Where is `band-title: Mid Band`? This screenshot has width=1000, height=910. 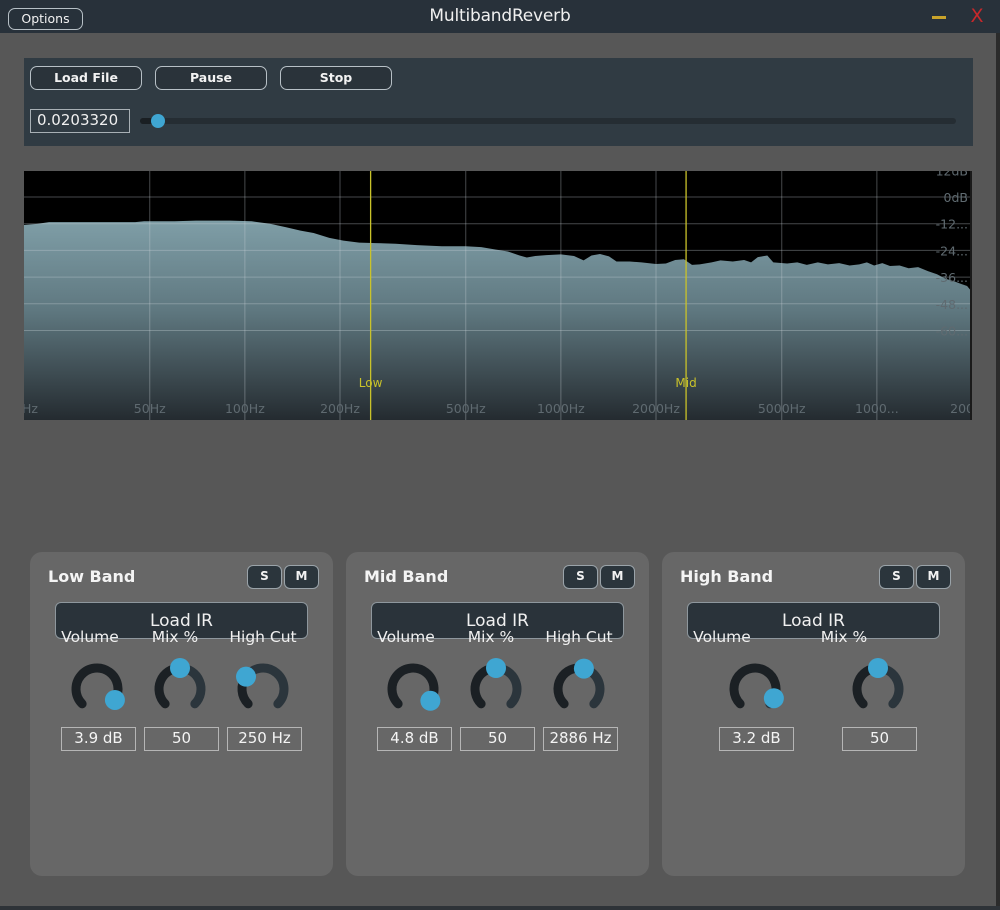 band-title: Mid Band is located at coordinates (406, 576).